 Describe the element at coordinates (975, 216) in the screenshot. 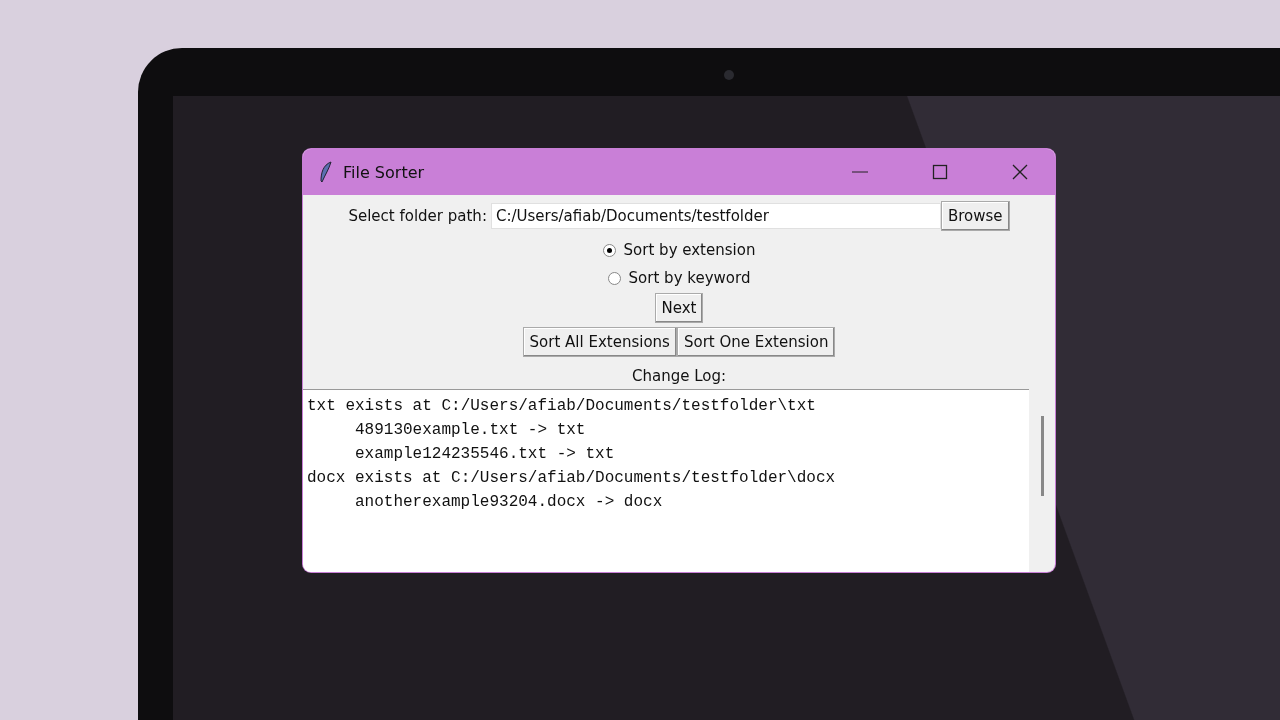

I see `browse-button: Browse` at that location.